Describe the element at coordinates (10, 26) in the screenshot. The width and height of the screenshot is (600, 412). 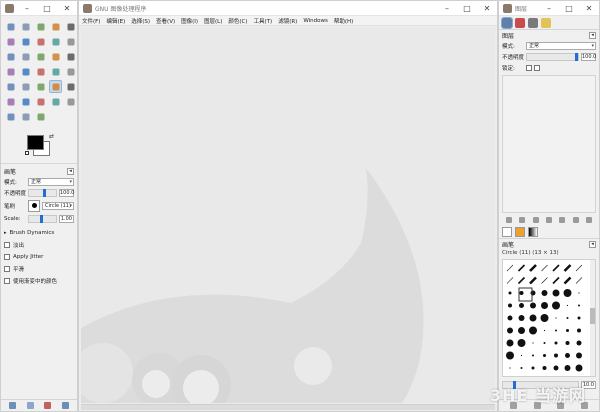
I see `rect-select-icon` at that location.